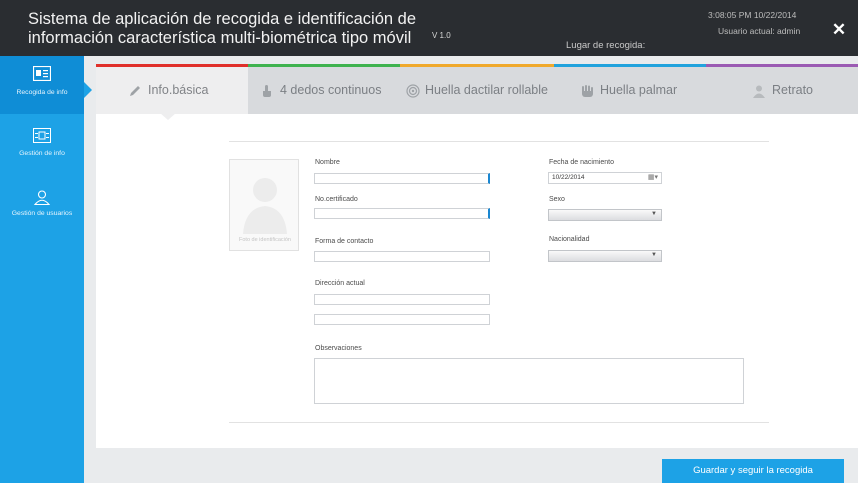 The image size is (858, 483). Describe the element at coordinates (168, 116) in the screenshot. I see `tab-pointer` at that location.